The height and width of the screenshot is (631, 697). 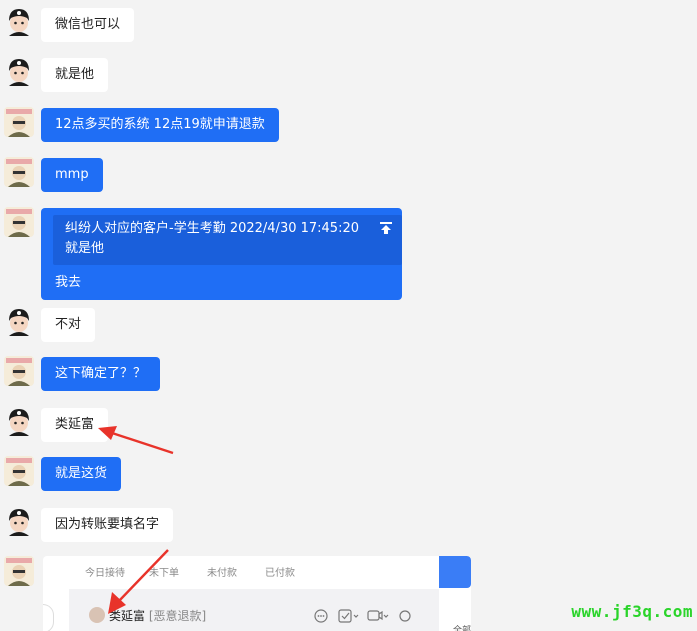 What do you see at coordinates (378, 615) in the screenshot?
I see `video-call-icon` at bounding box center [378, 615].